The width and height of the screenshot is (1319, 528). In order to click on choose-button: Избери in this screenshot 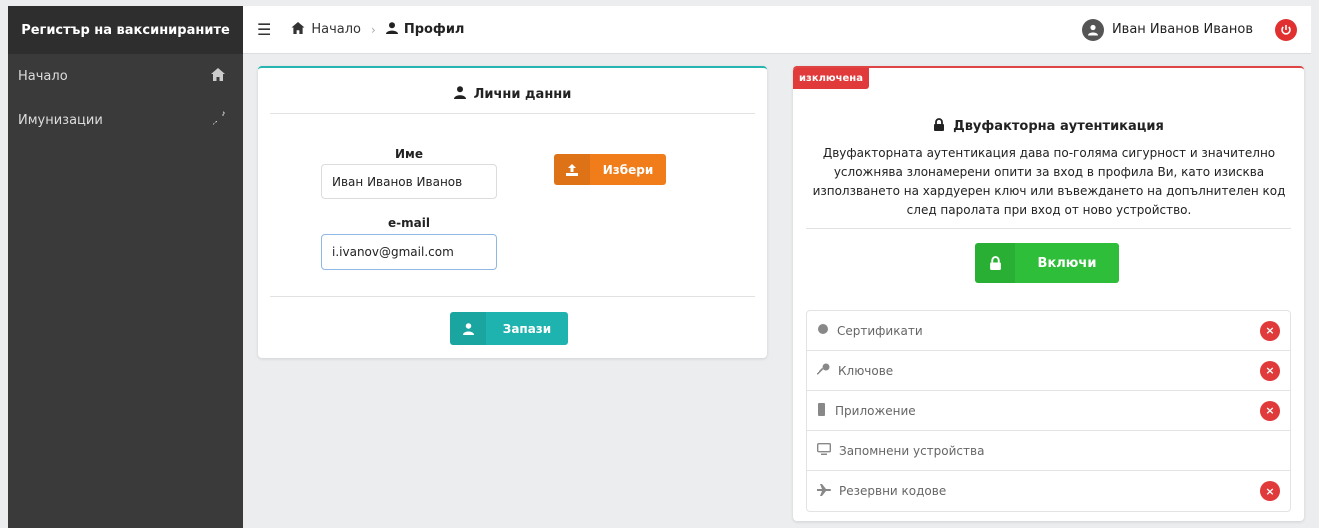, I will do `click(610, 169)`.